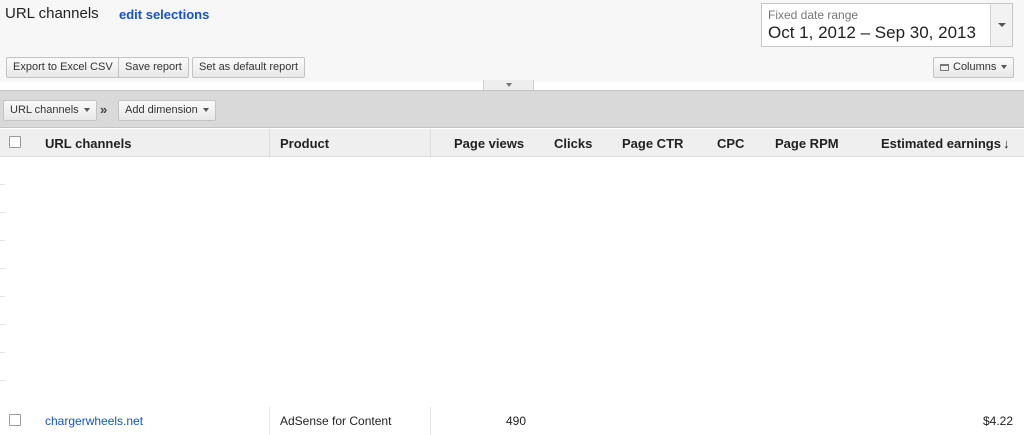 The image size is (1024, 435). I want to click on double-chevron-icon: », so click(104, 109).